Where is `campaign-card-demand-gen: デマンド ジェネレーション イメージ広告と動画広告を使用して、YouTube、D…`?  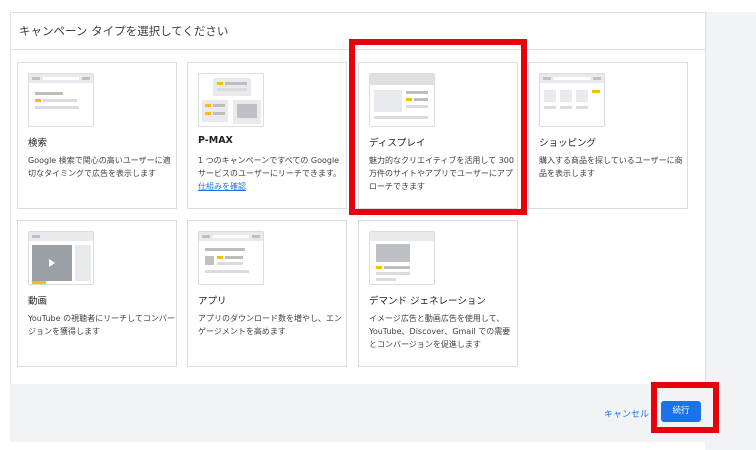
campaign-card-demand-gen: デマンド ジェネレーション イメージ広告と動画広告を使用して、YouTube、D… is located at coordinates (438, 293).